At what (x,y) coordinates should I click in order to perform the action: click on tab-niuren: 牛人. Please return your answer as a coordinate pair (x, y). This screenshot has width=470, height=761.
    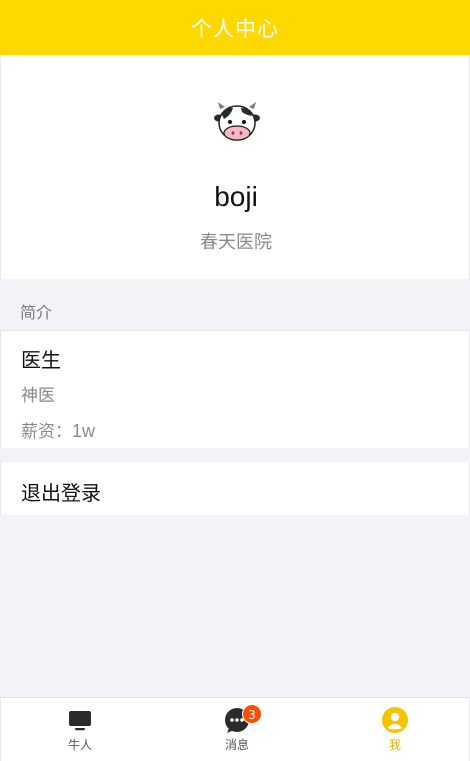
    Looking at the image, I should click on (80, 729).